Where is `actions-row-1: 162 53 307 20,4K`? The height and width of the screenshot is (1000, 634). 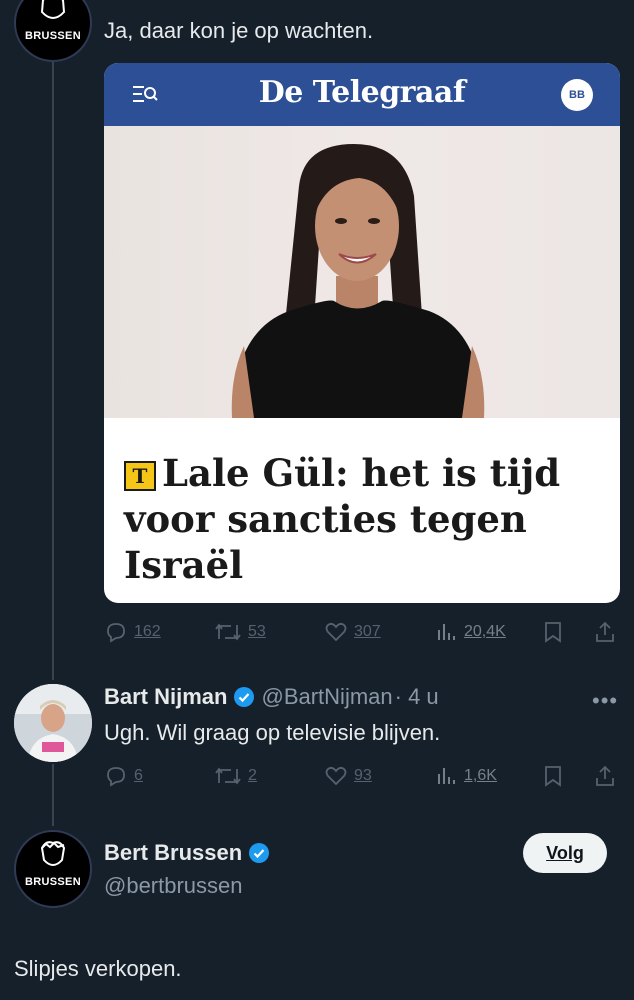 actions-row-1: 162 53 307 20,4K is located at coordinates (362, 632).